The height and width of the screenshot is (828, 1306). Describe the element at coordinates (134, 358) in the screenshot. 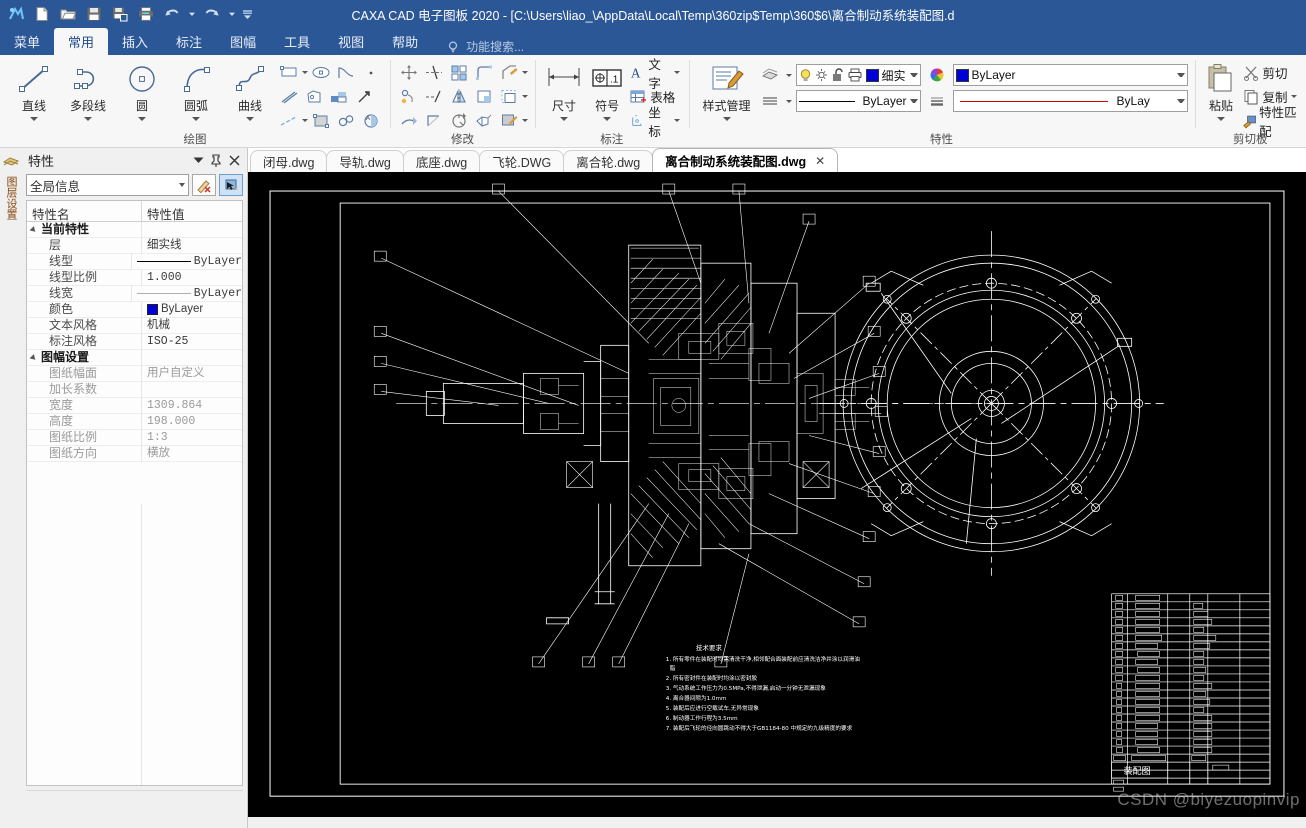

I see `property-group-sheet: 图幅设置` at that location.